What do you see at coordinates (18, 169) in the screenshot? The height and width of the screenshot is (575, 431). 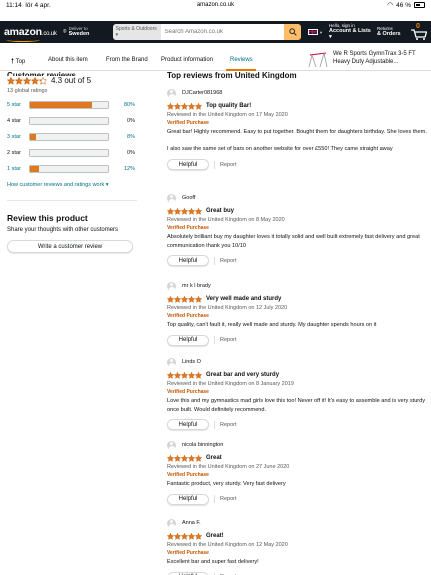 I see `histogram-label: 1 star` at bounding box center [18, 169].